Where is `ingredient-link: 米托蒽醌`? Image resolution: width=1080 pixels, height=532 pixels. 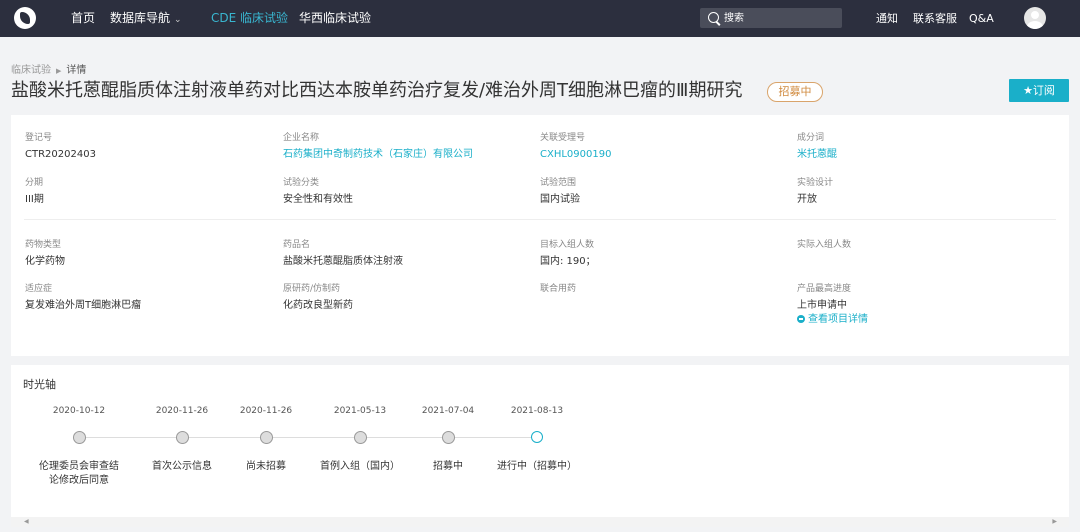 ingredient-link: 米托蒽醌 is located at coordinates (817, 155).